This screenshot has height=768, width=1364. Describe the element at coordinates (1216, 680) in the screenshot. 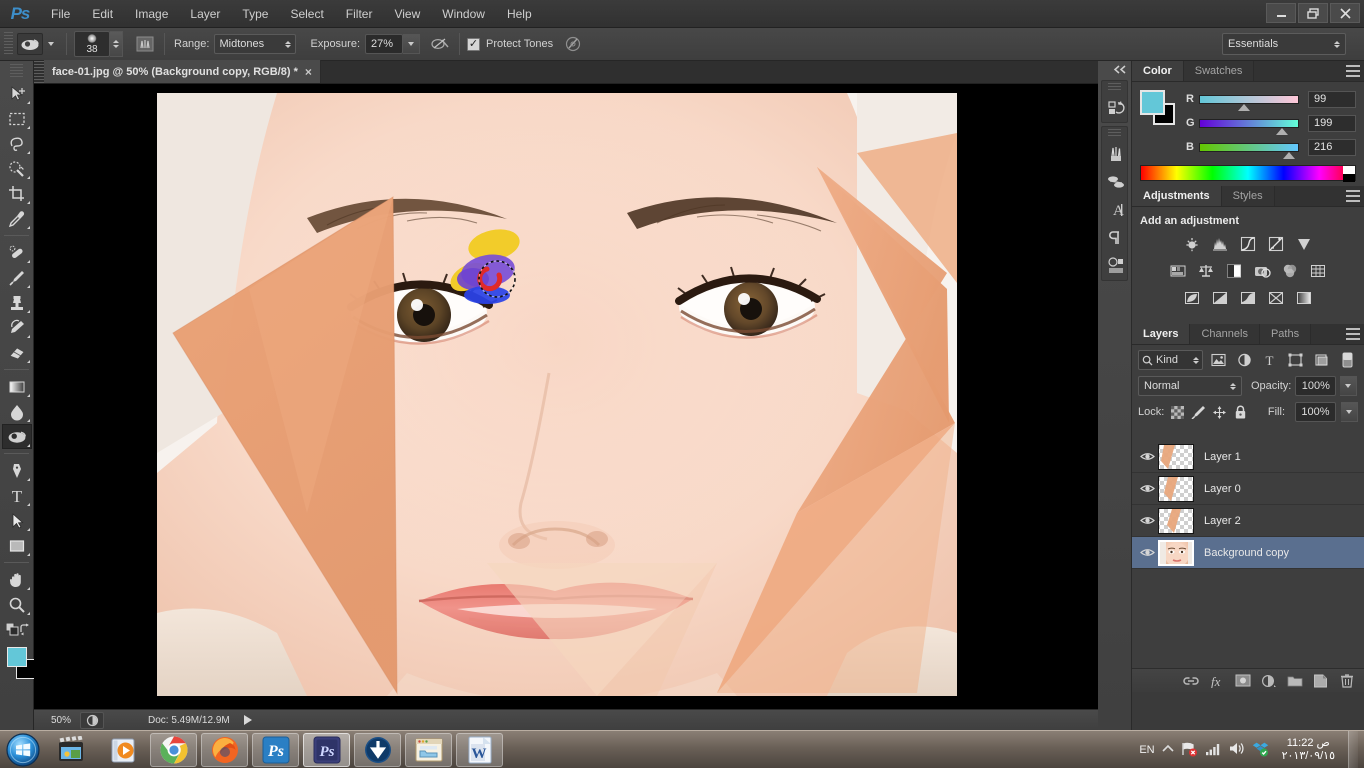

I see `layer-style-icon: fx` at that location.